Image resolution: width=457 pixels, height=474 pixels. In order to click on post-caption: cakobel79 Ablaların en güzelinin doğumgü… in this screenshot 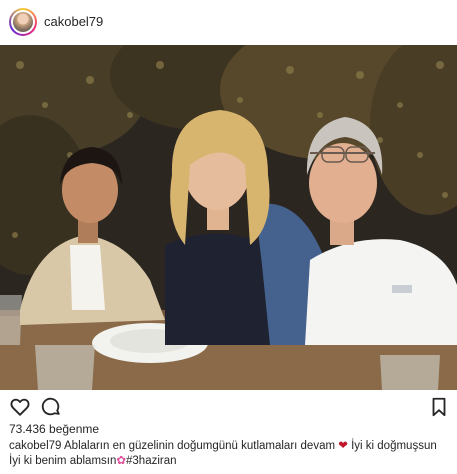, I will do `click(229, 454)`.